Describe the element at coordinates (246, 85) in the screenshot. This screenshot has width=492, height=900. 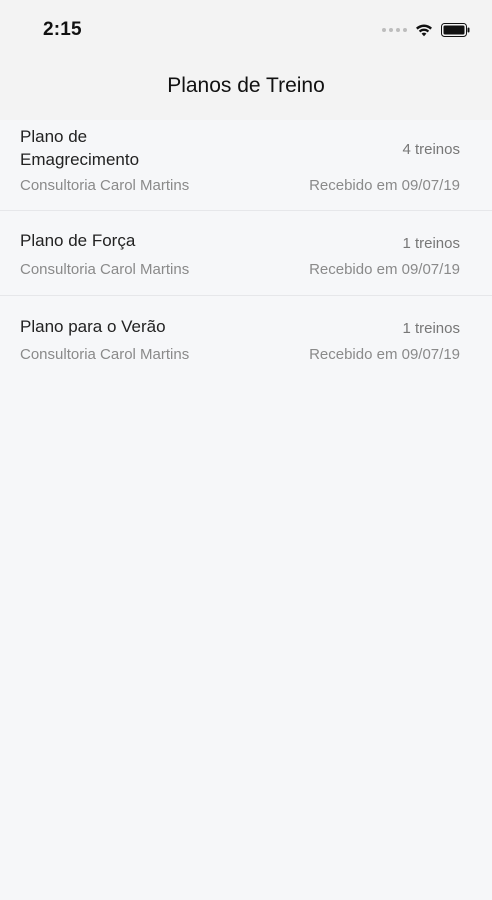
I see `page-title: Planos de Treino` at that location.